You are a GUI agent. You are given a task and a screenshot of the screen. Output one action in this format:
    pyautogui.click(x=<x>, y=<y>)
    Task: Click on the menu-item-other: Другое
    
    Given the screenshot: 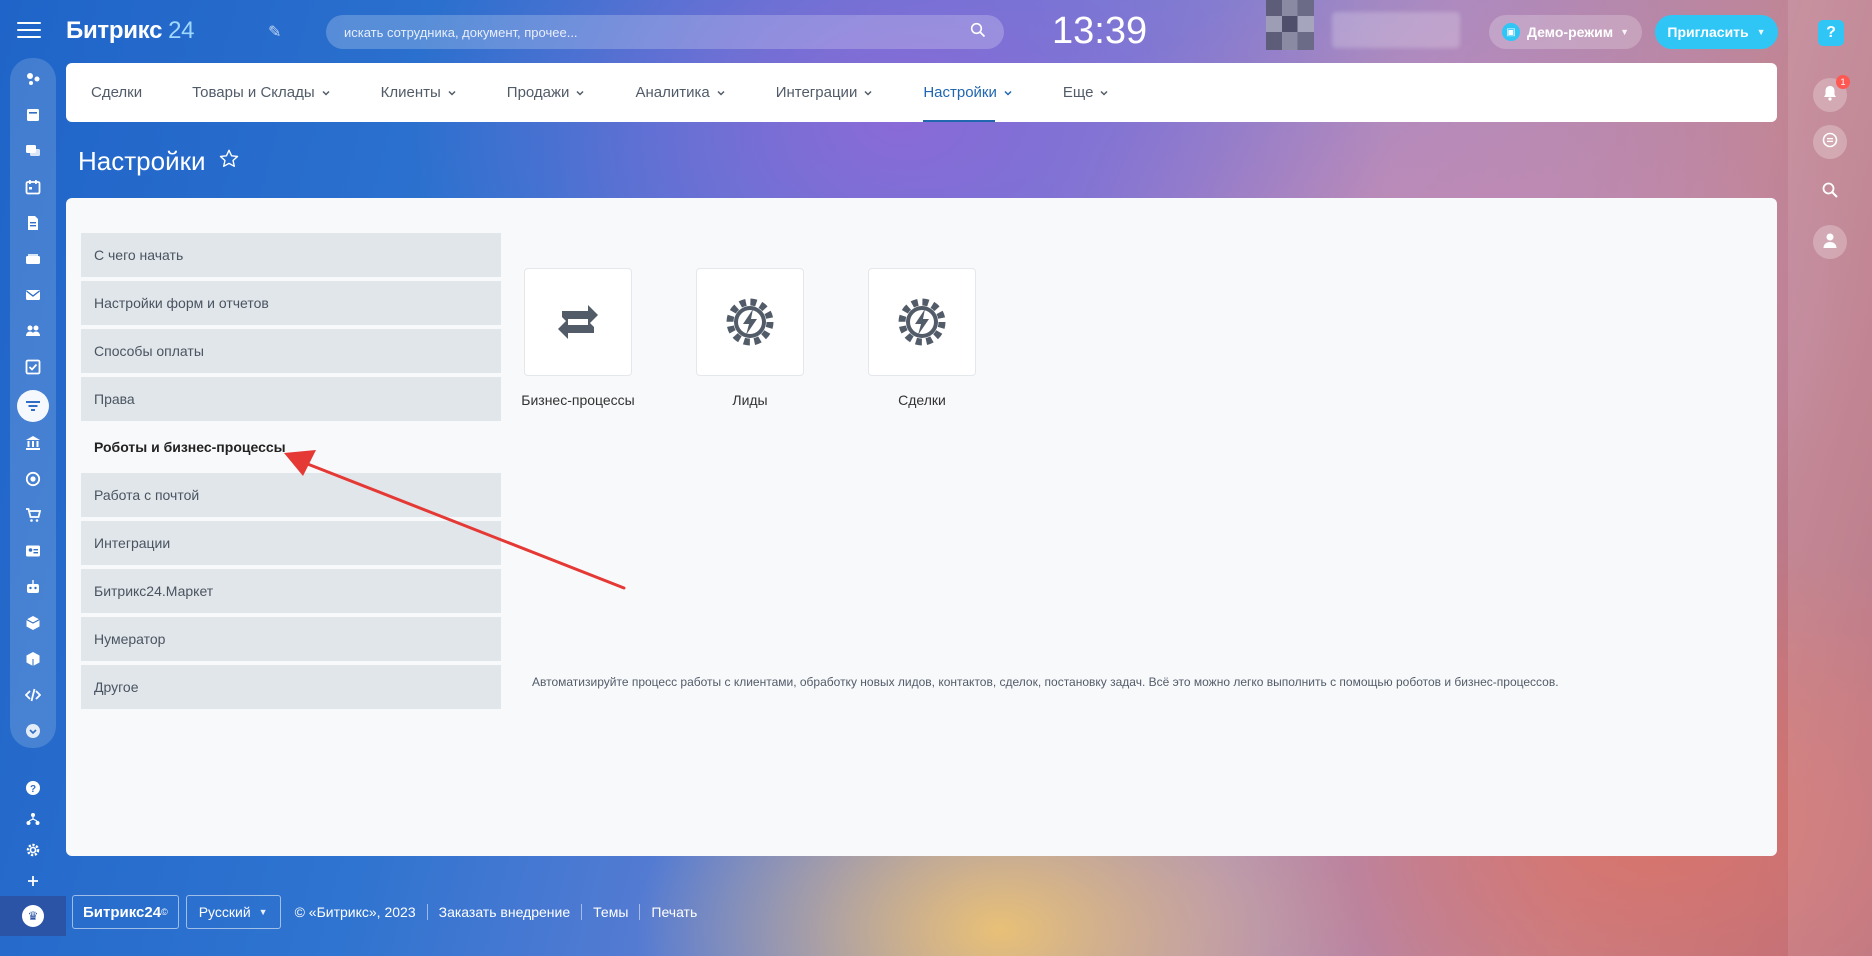 What is the action you would take?
    pyautogui.click(x=291, y=687)
    